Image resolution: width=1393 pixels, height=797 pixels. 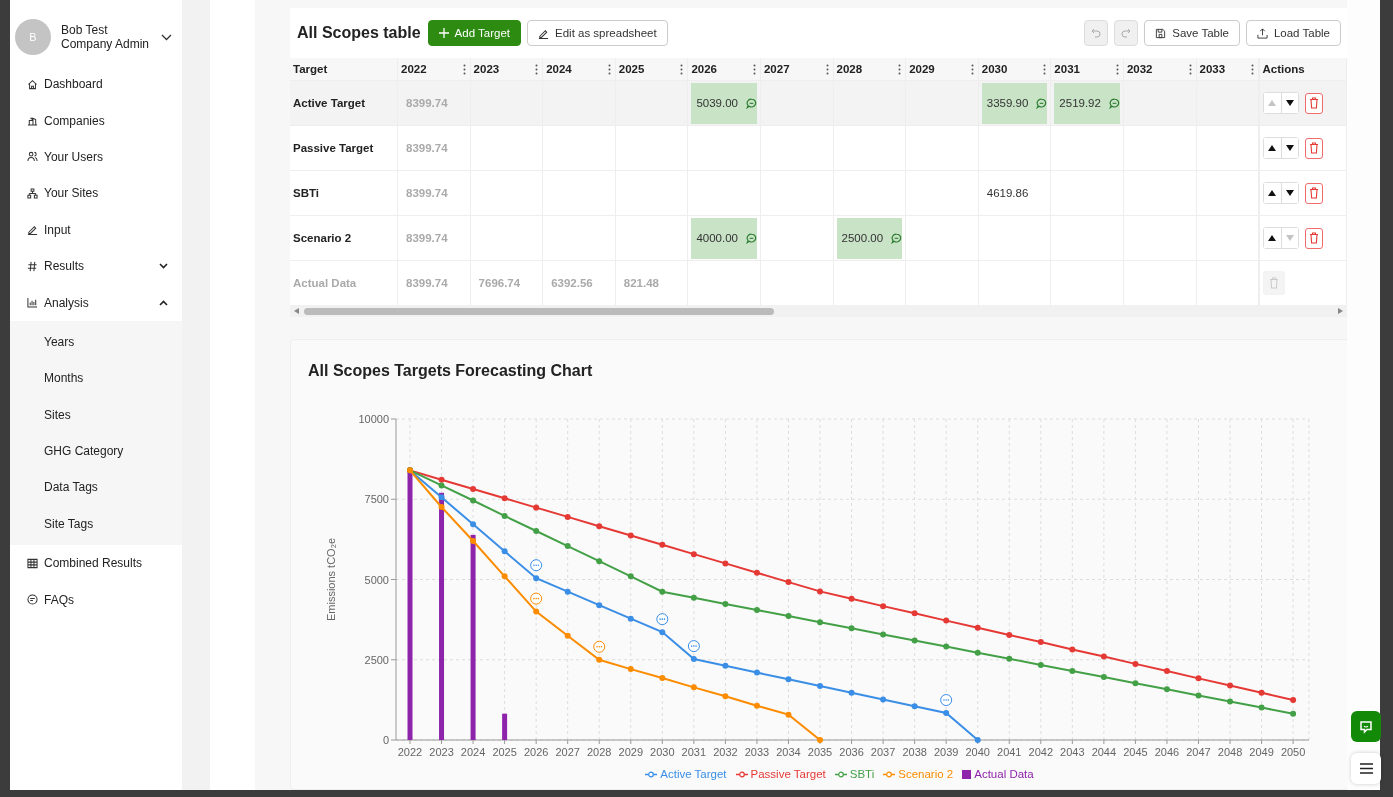 I want to click on scroll-right-icon, so click(x=1340, y=311).